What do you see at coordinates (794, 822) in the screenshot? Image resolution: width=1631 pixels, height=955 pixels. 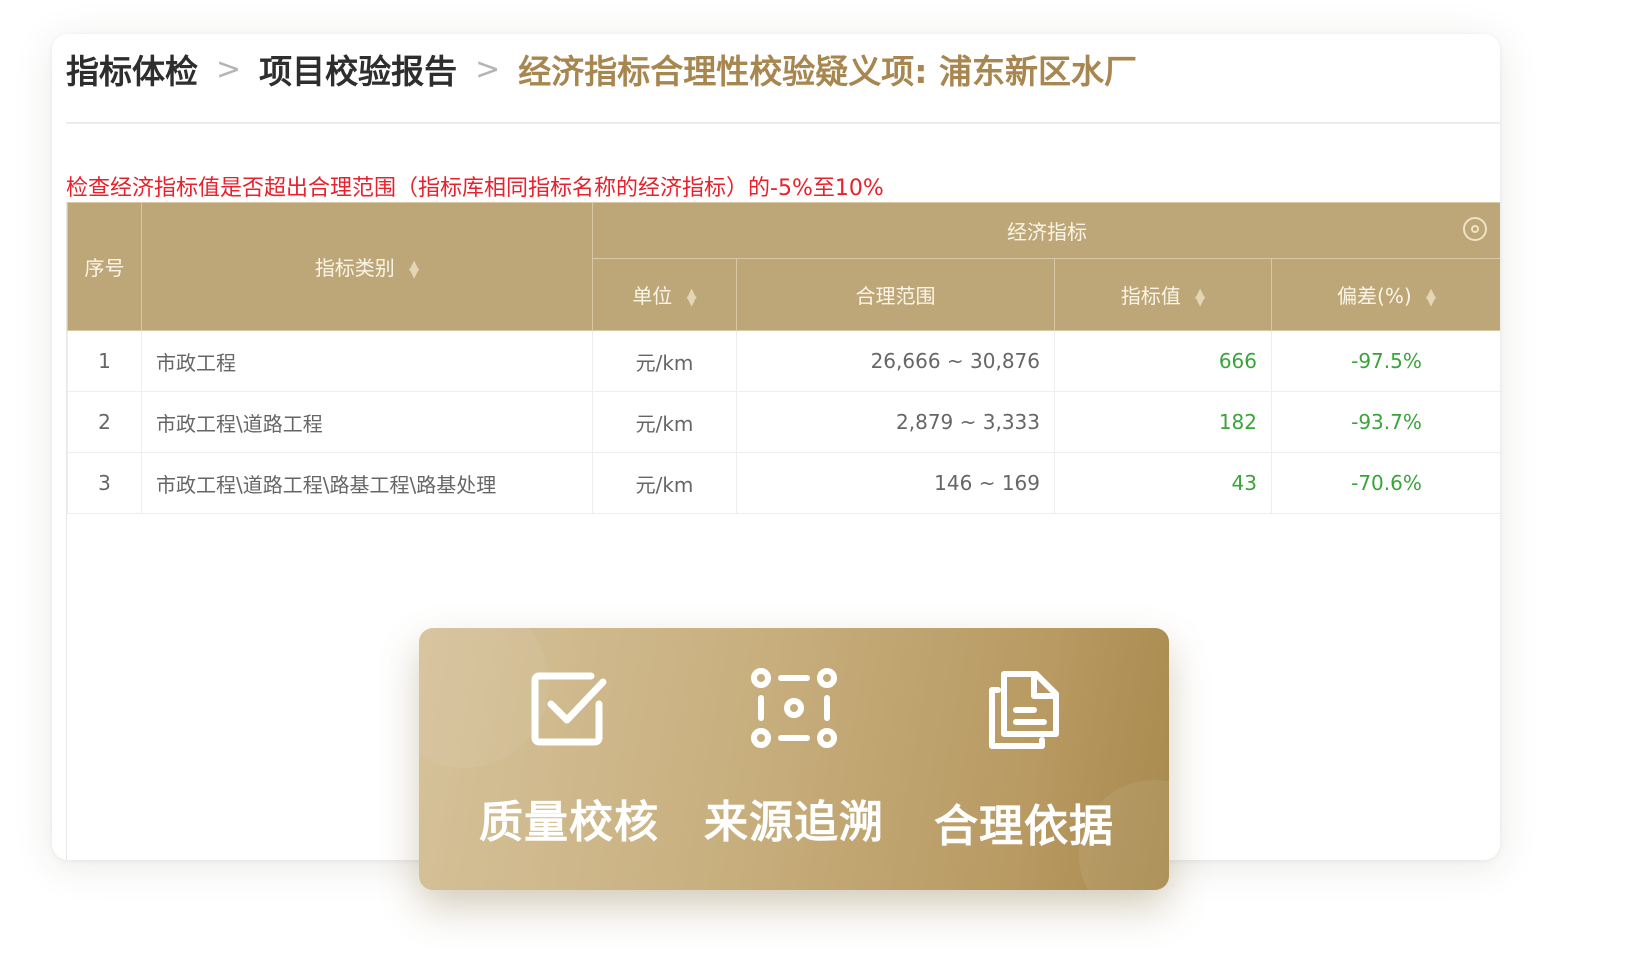 I see `feature-label: 来源追溯` at bounding box center [794, 822].